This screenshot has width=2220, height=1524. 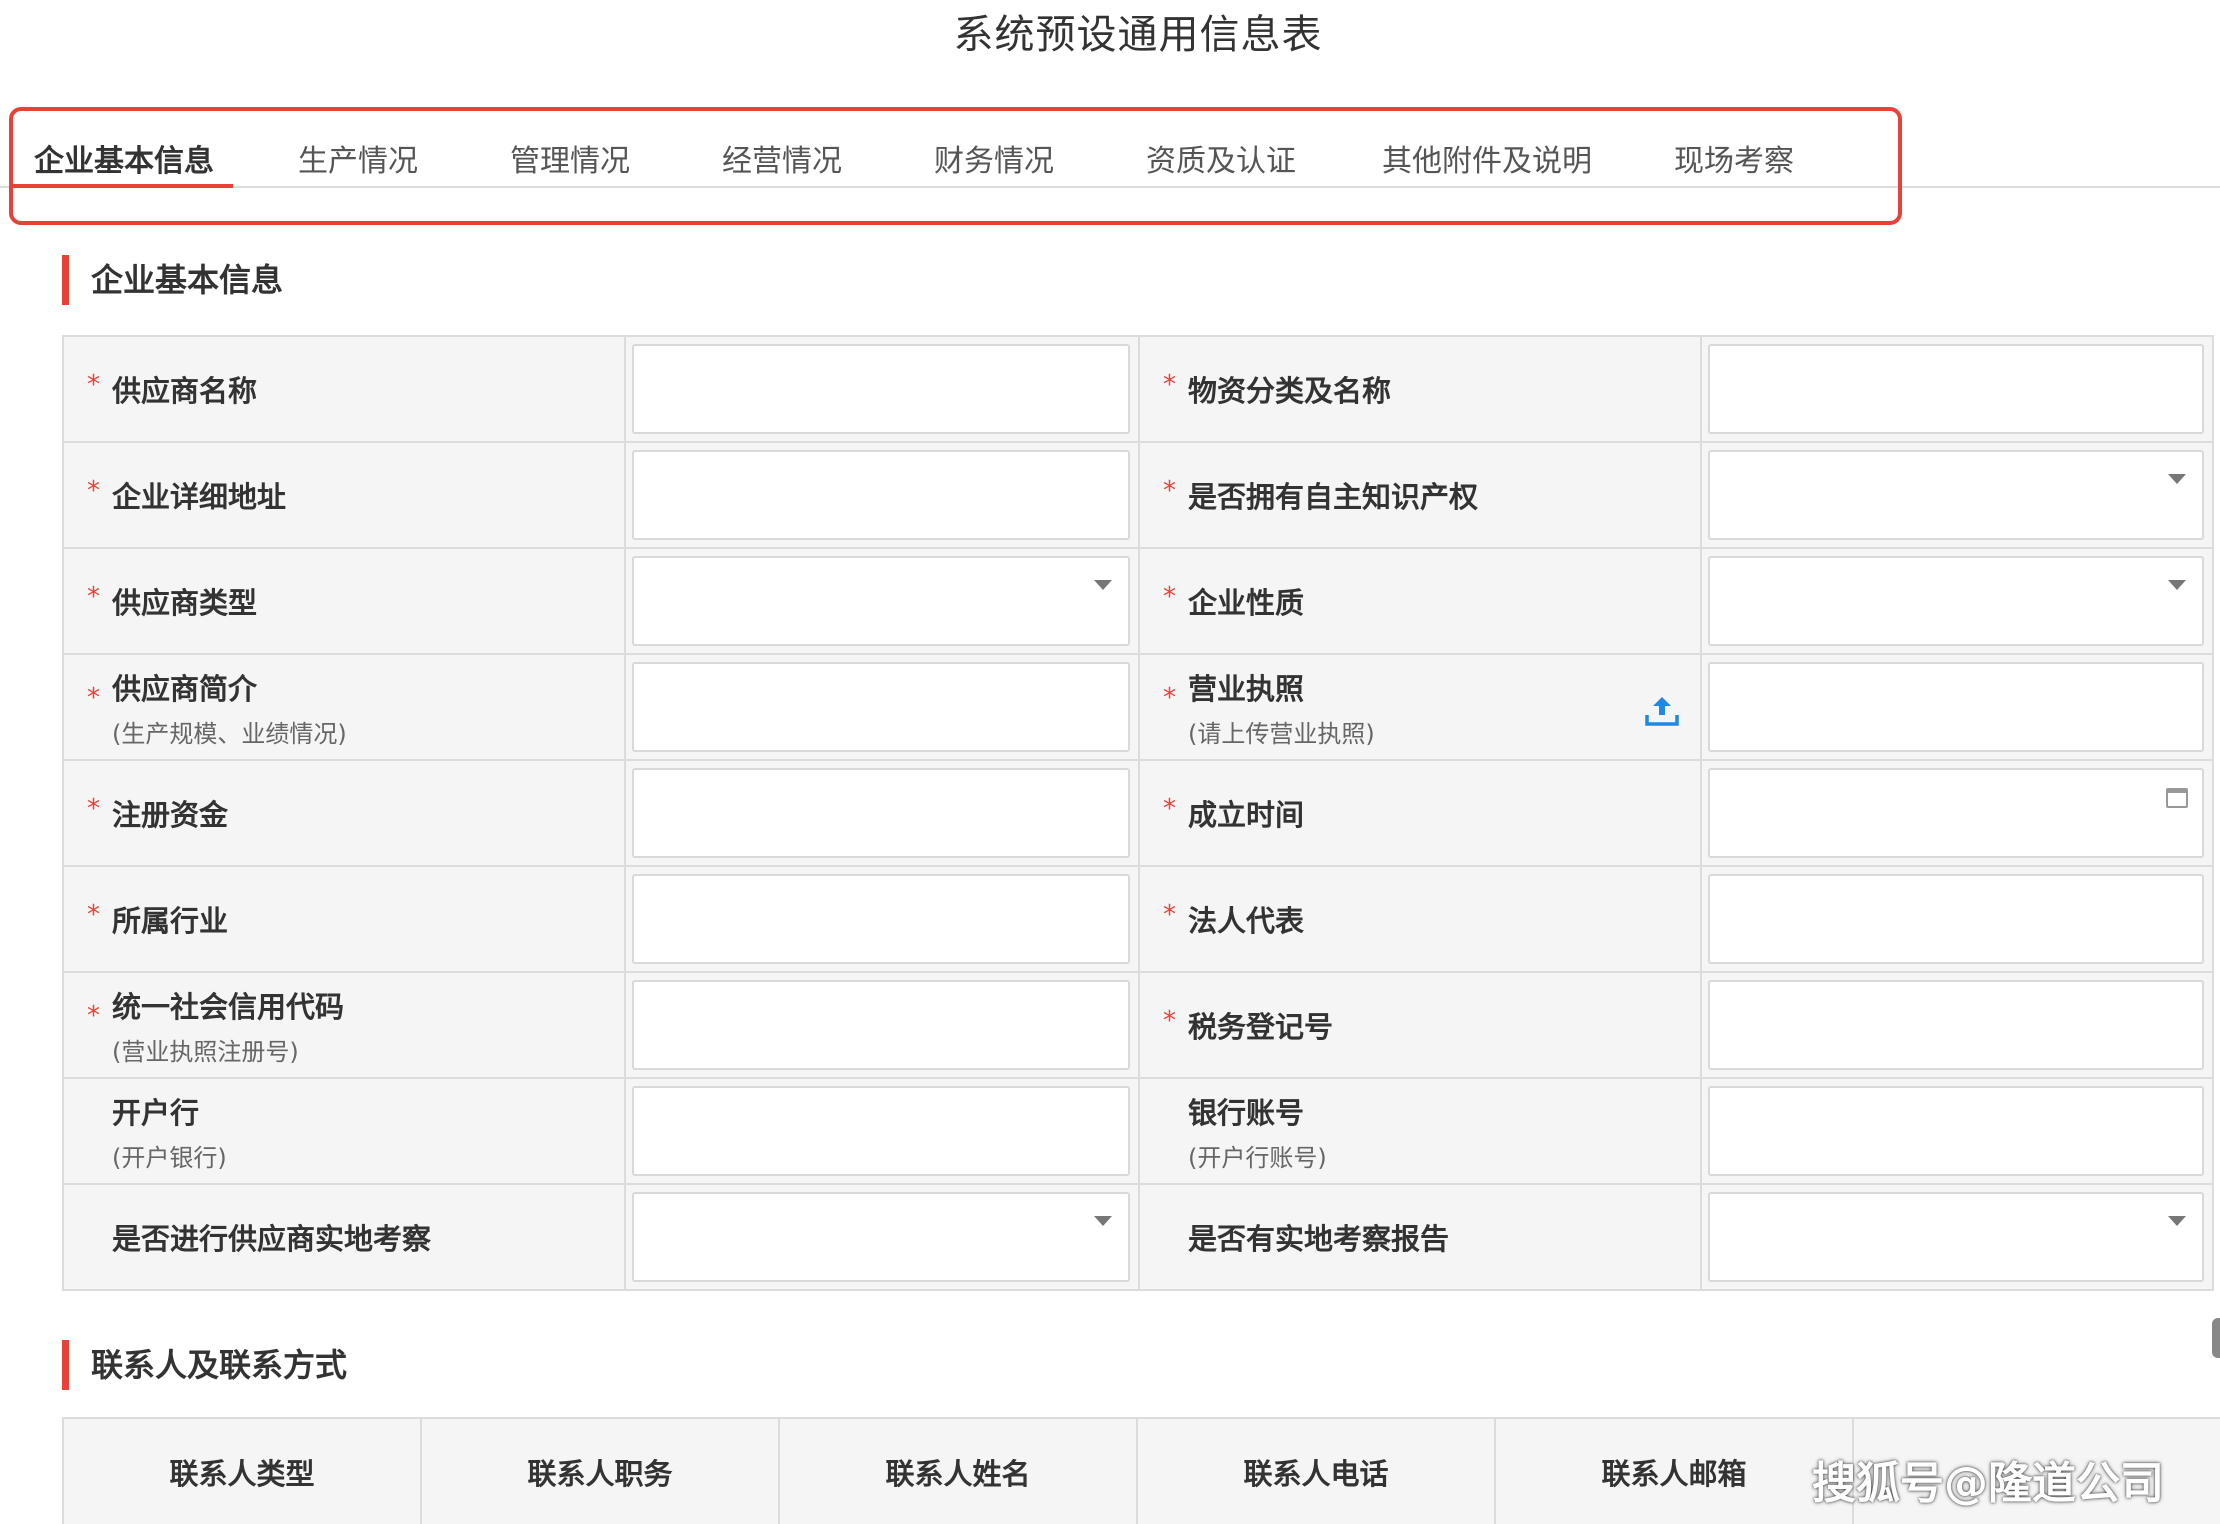 I want to click on bank-input, so click(x=881, y=1131).